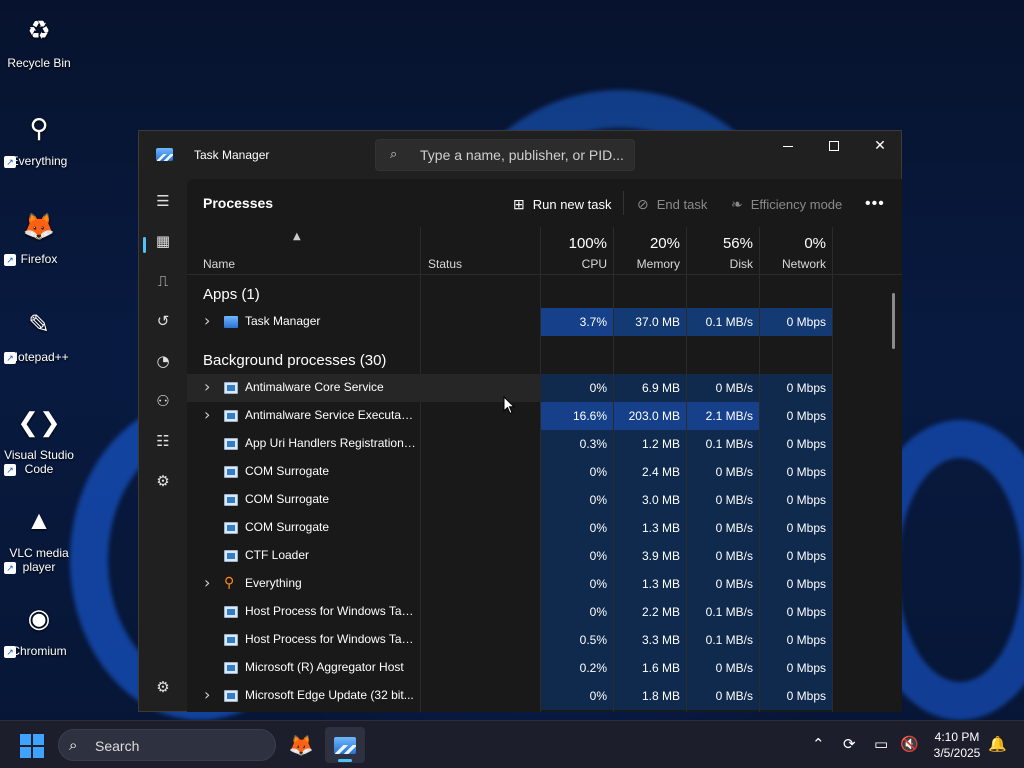 Image resolution: width=1024 pixels, height=768 pixels. Describe the element at coordinates (544, 556) in the screenshot. I see `process-row: CTF Loader 0% 3.9 MB 0 MB/s 0 Mbps` at that location.